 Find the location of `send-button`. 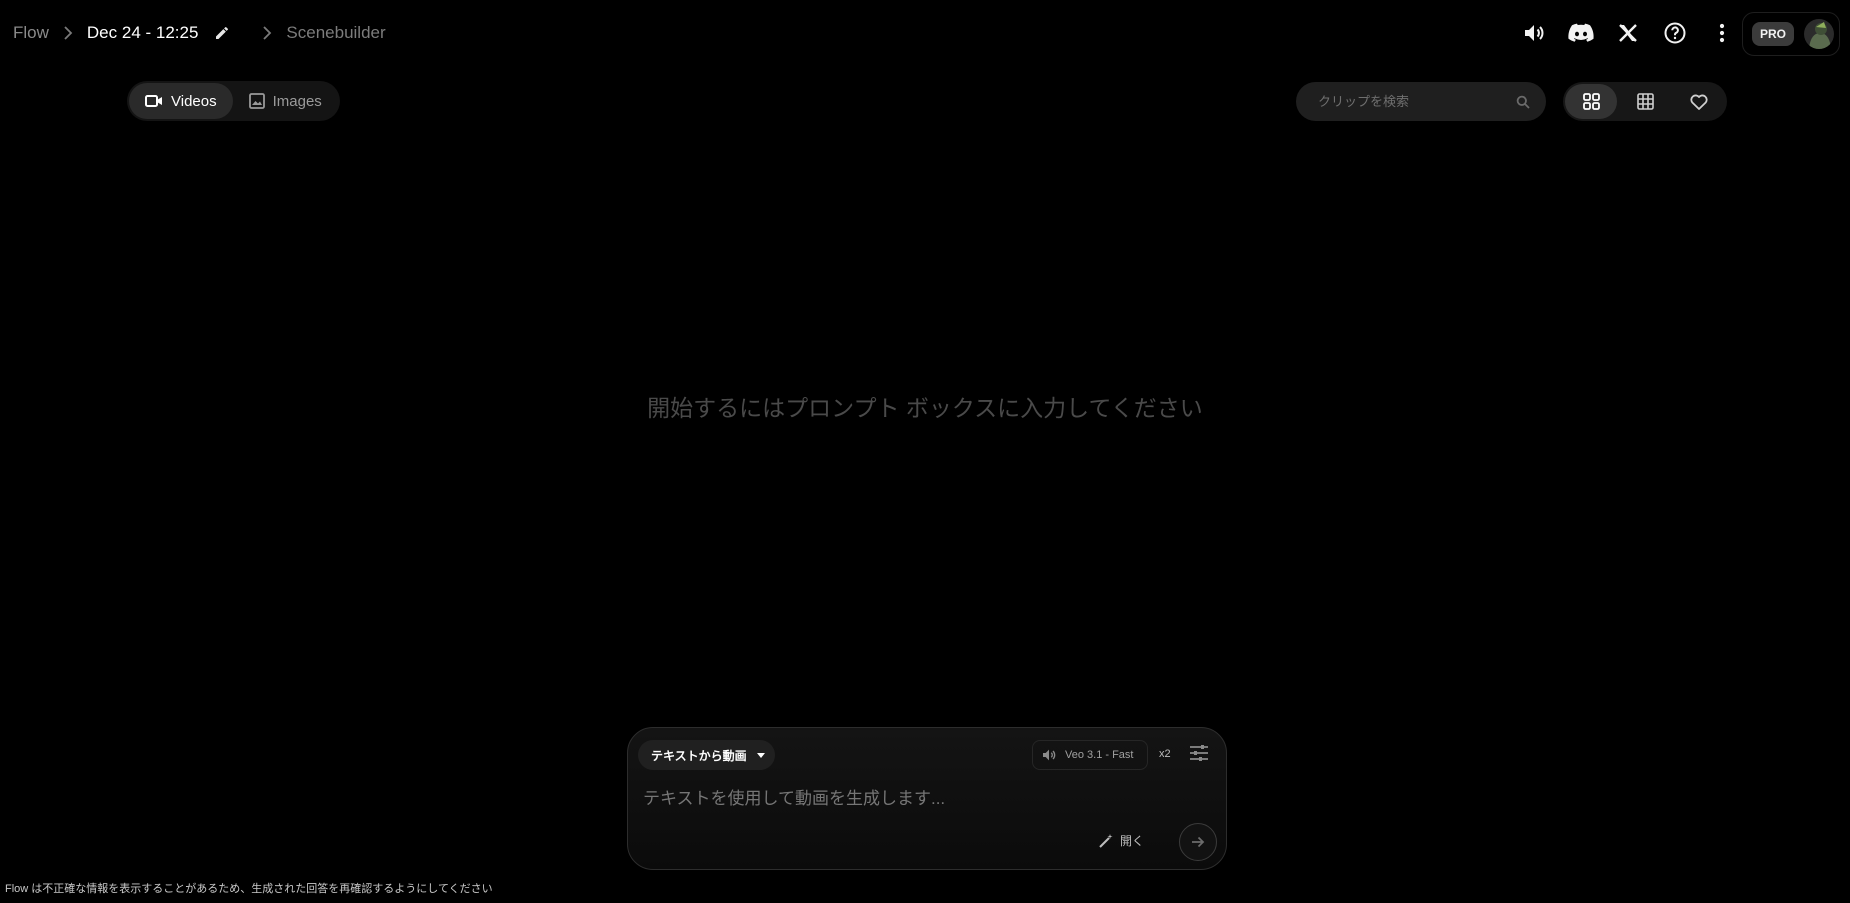

send-button is located at coordinates (1198, 842).